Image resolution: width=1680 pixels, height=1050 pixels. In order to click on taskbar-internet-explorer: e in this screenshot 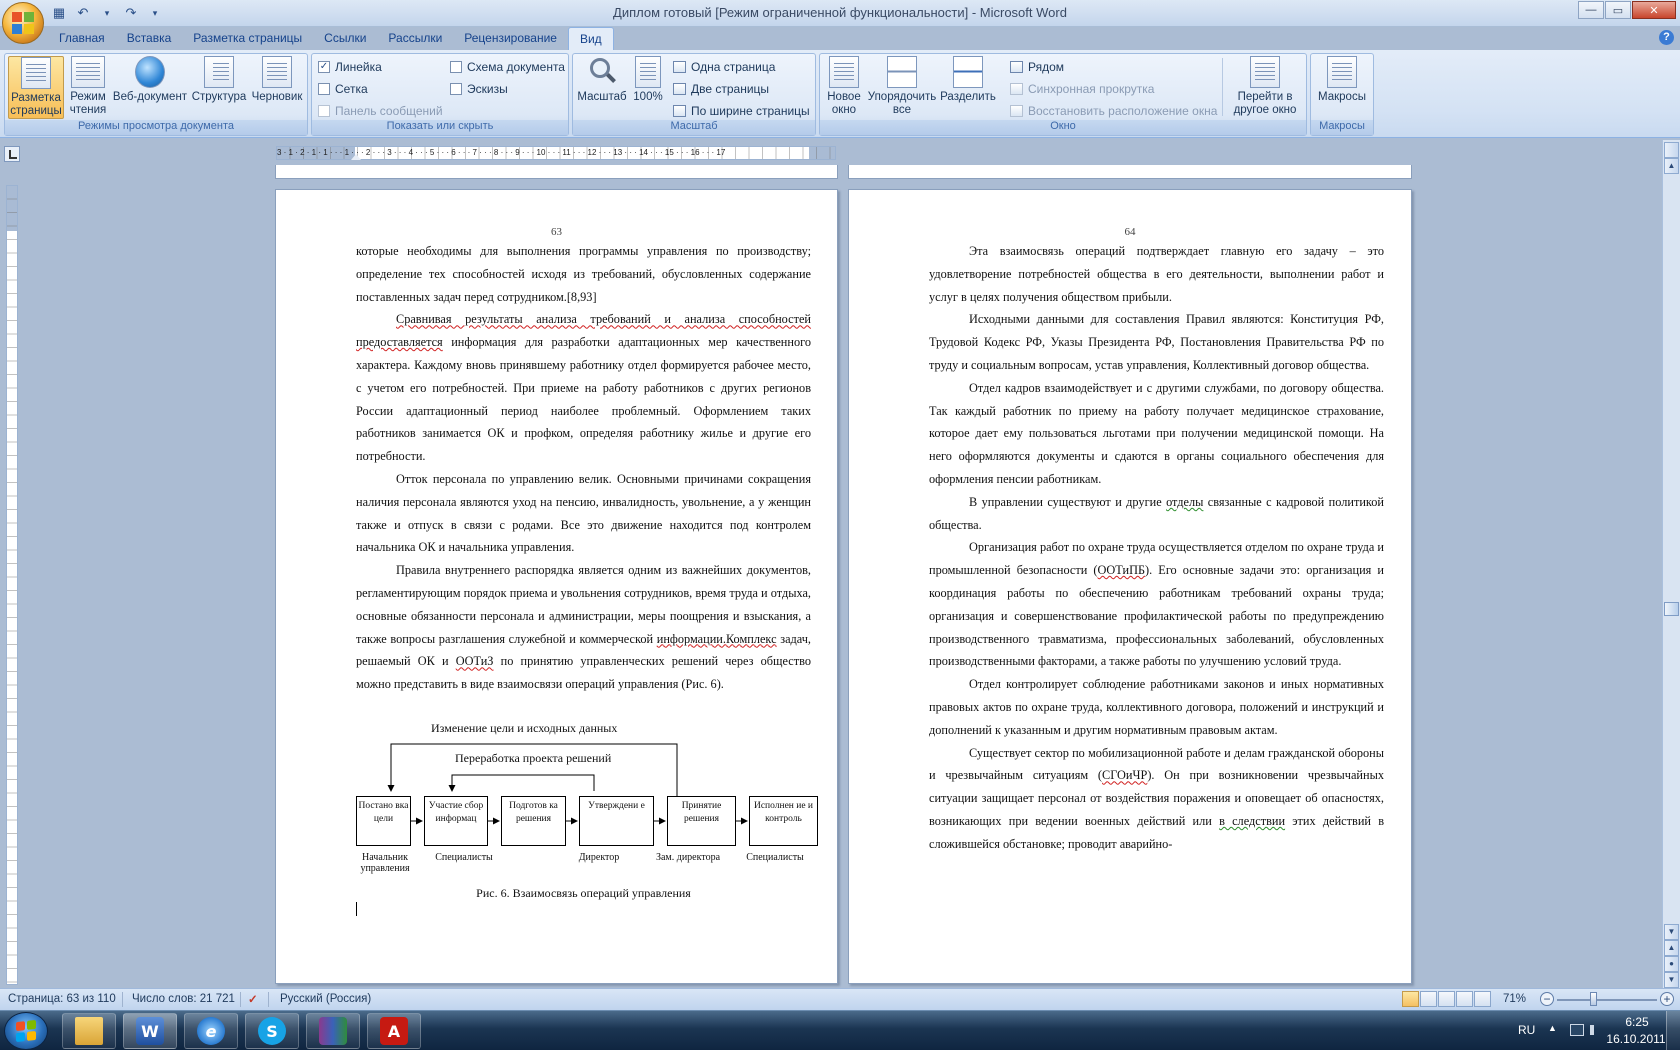, I will do `click(211, 1031)`.